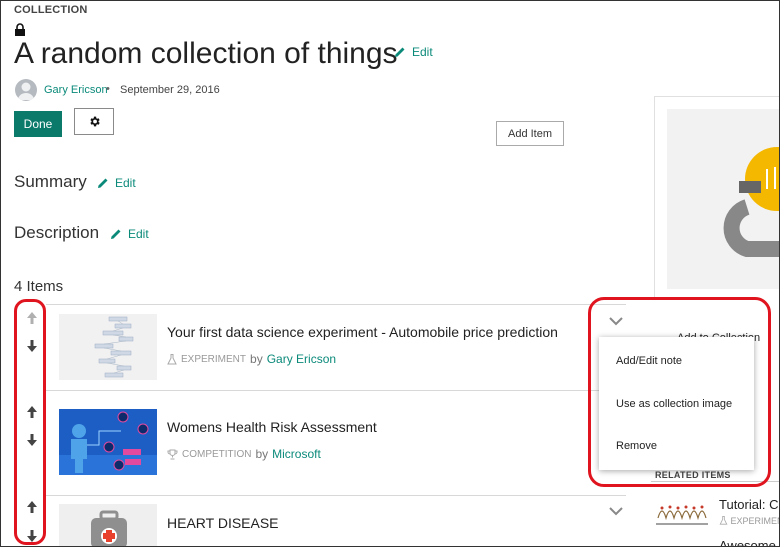 This screenshot has width=780, height=547. I want to click on item-owner-link: Gary Ericson, so click(301, 359).